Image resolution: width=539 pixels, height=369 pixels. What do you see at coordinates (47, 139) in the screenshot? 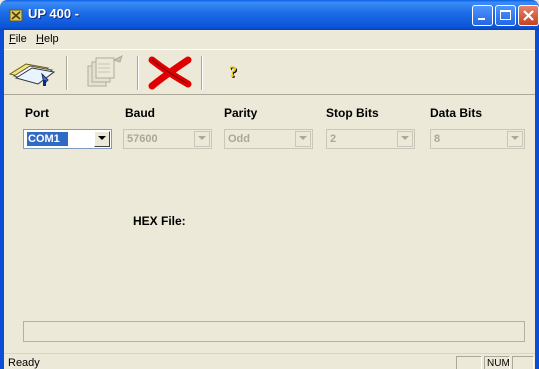
I see `port-value: COM1` at bounding box center [47, 139].